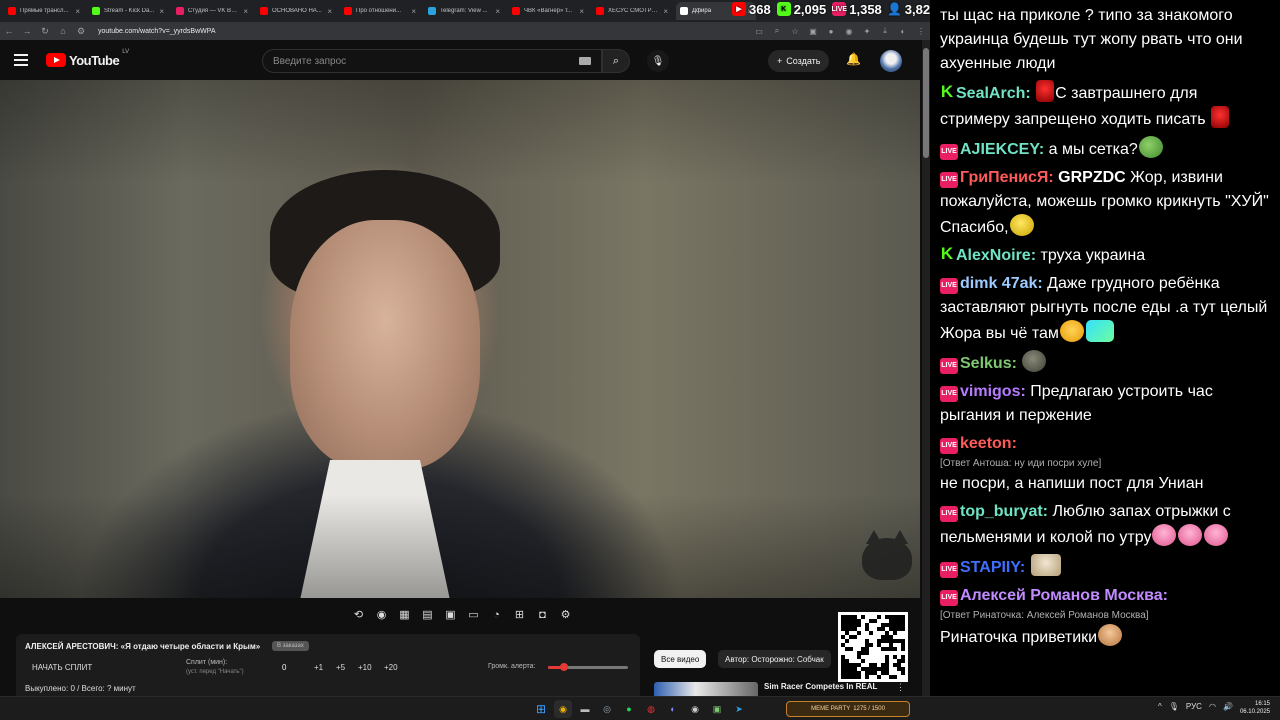  Describe the element at coordinates (358, 614) in the screenshot. I see `loop-icon: ⟲` at that location.